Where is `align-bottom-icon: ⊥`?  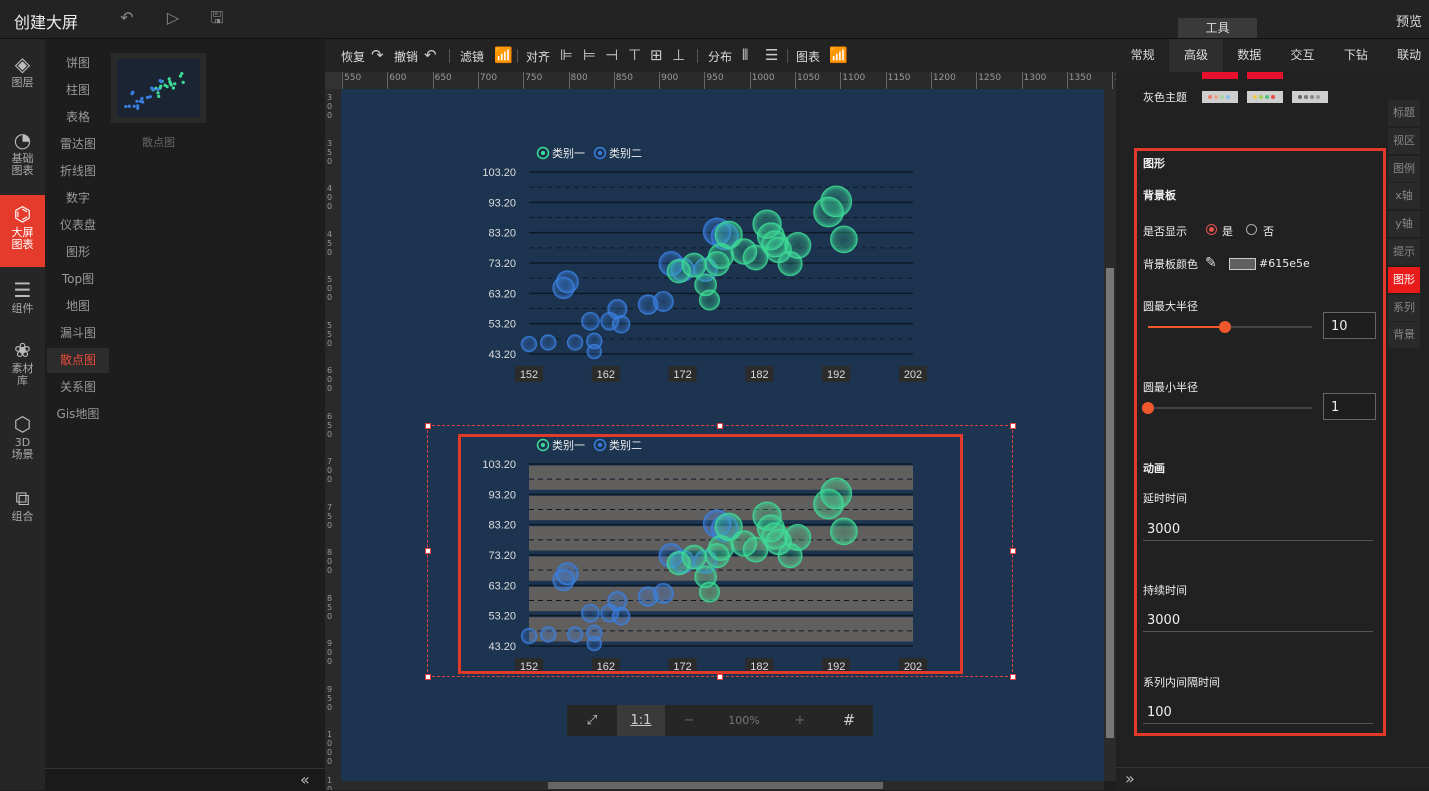 align-bottom-icon: ⊥ is located at coordinates (678, 55).